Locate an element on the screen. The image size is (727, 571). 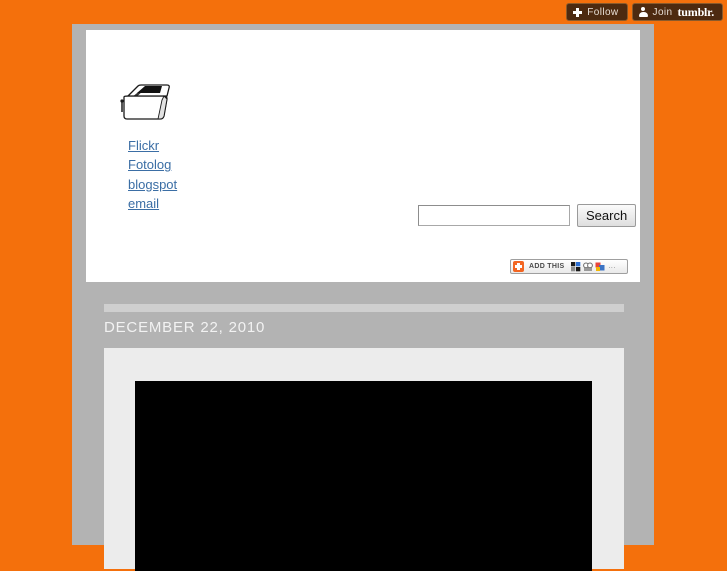
tumblr-controls-bar: Follow Join tumblr. is located at coordinates (646, 10).